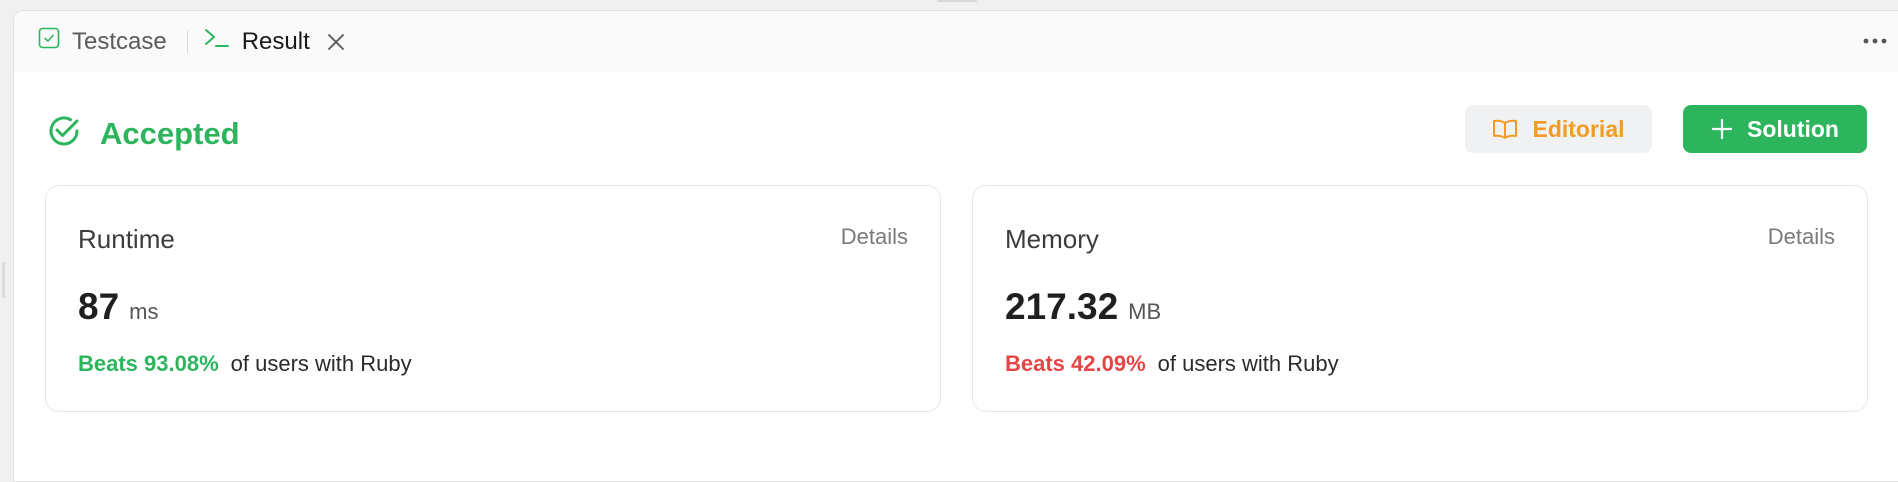 This screenshot has height=482, width=1898. I want to click on plus-icon, so click(1722, 129).